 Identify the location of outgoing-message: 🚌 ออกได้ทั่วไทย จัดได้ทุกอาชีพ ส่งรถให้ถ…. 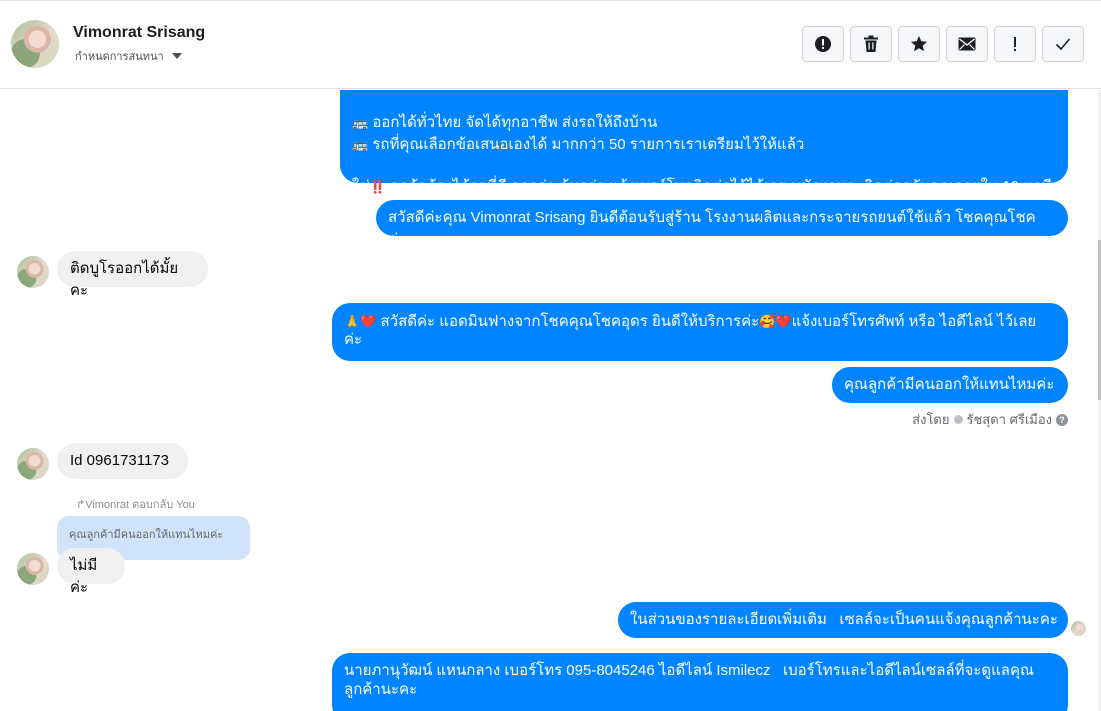
(704, 142).